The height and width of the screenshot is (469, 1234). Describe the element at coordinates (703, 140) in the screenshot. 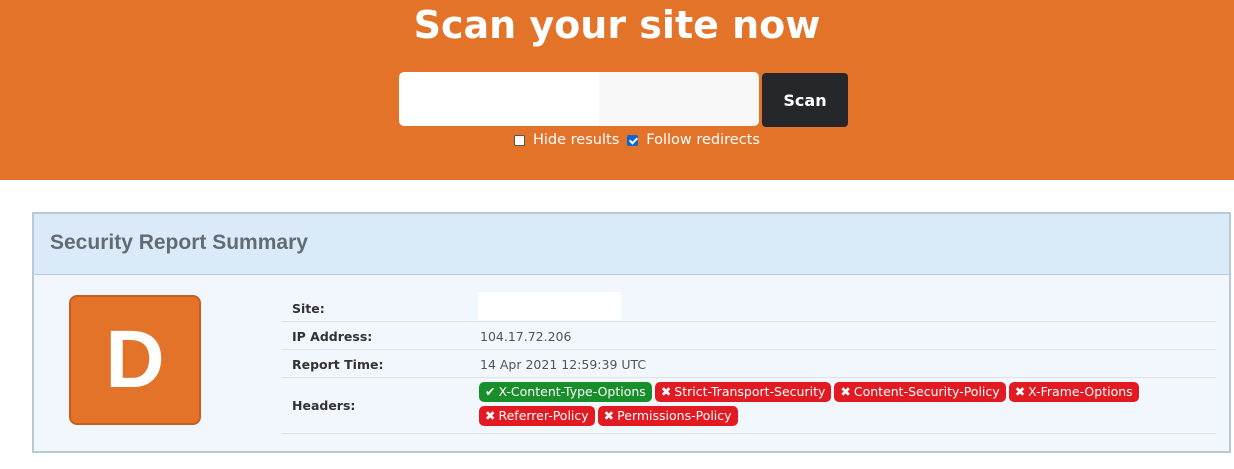

I see `follow-redirects-label: Follow redirects` at that location.